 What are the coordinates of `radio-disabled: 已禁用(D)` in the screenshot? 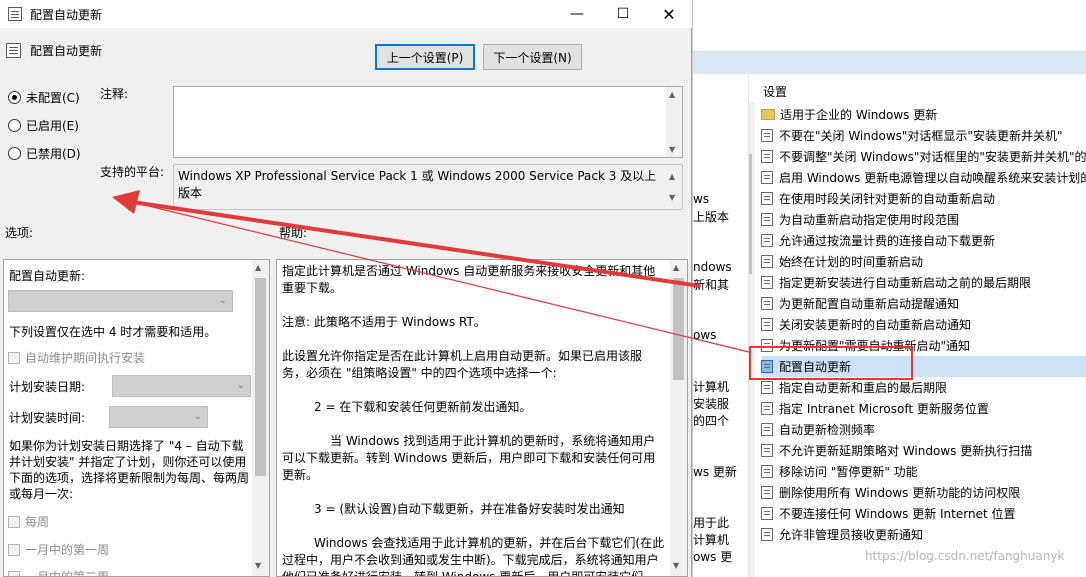 It's located at (44, 153).